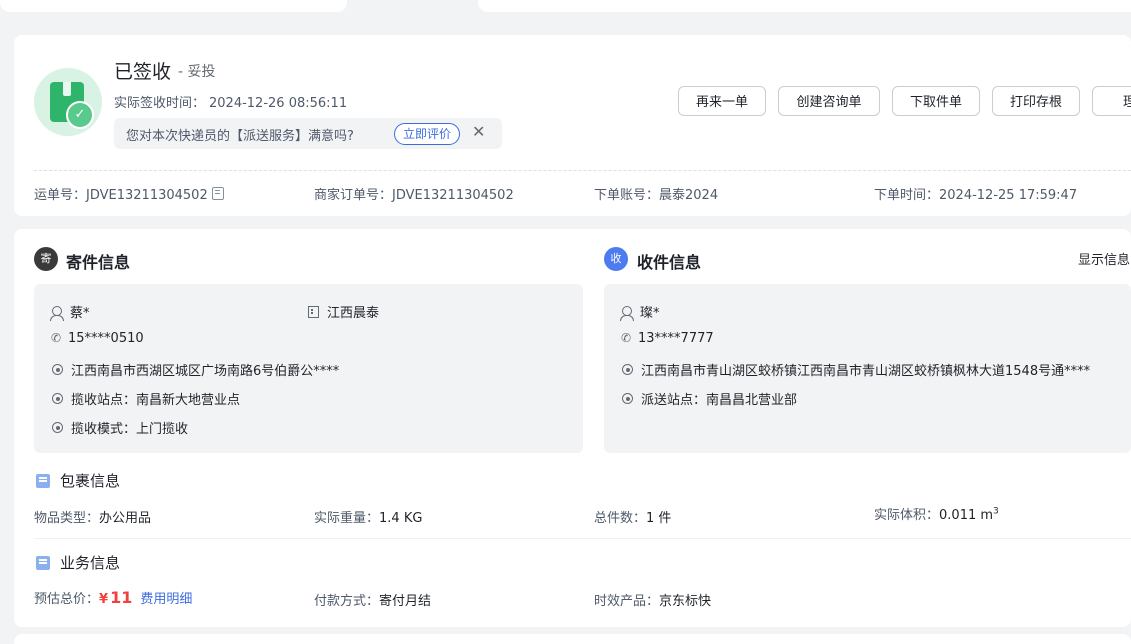 This screenshot has width=1131, height=644. I want to click on print-stub-button: 打印存根, so click(1036, 101).